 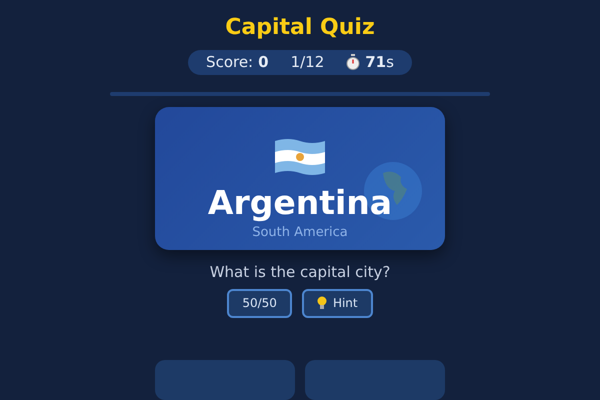 What do you see at coordinates (307, 62) in the screenshot?
I see `question-counter: 1/12` at bounding box center [307, 62].